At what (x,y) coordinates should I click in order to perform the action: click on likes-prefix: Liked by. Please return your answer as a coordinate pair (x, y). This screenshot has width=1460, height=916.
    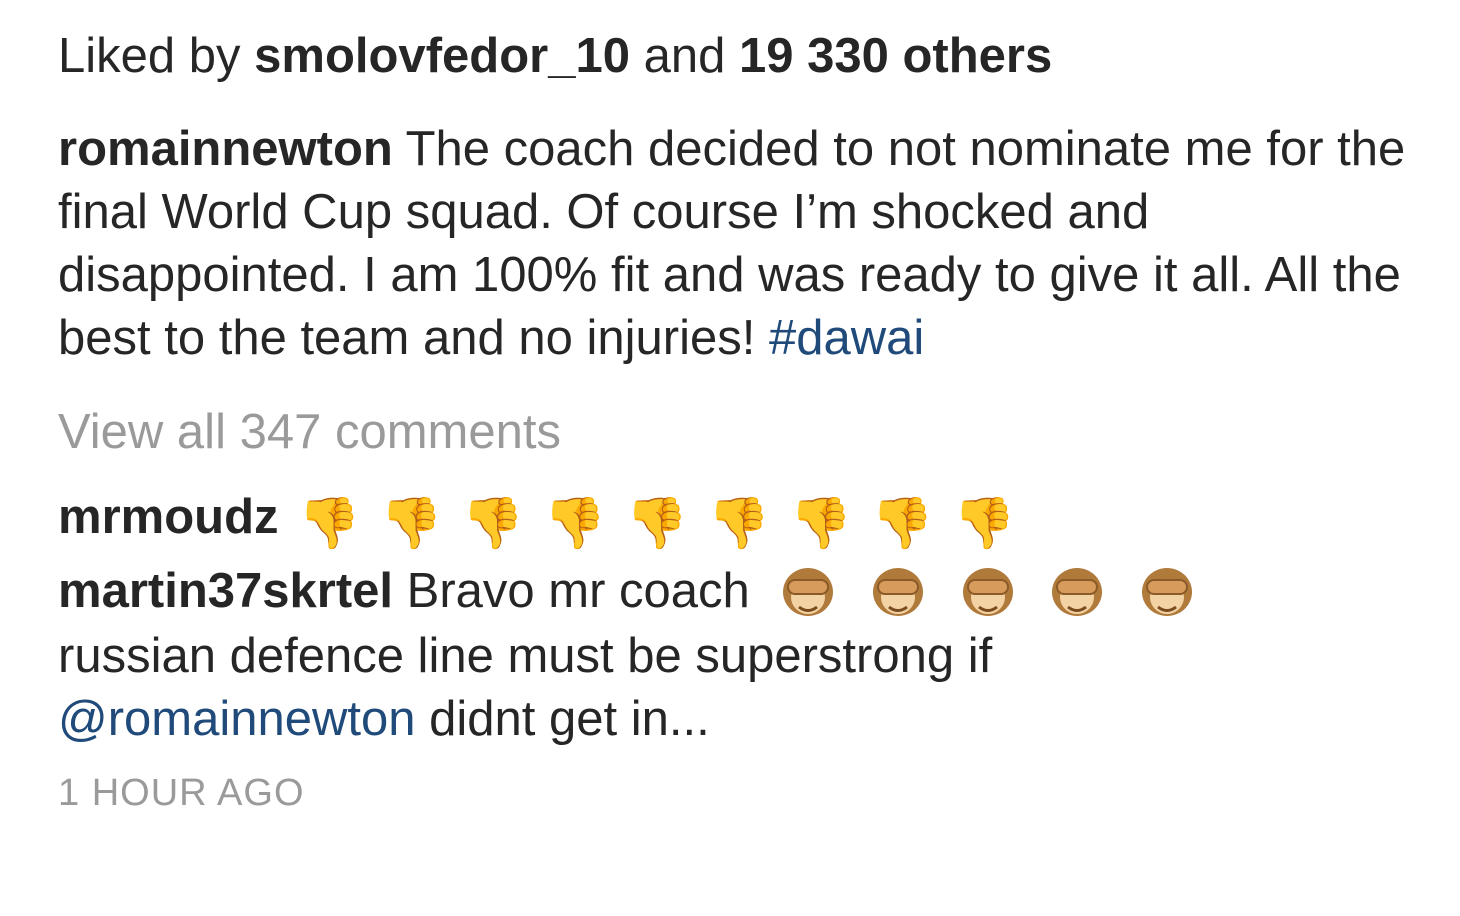
    Looking at the image, I should click on (149, 56).